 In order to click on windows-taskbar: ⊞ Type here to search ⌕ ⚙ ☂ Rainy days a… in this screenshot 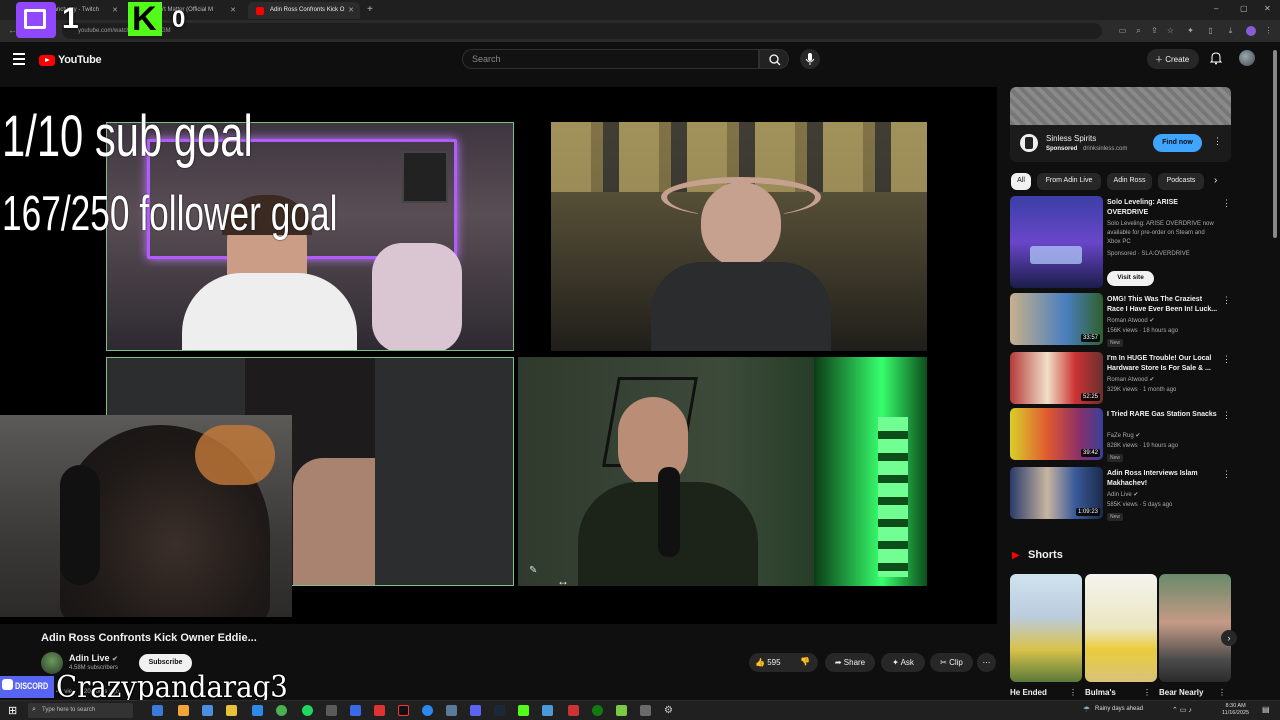, I will do `click(640, 710)`.